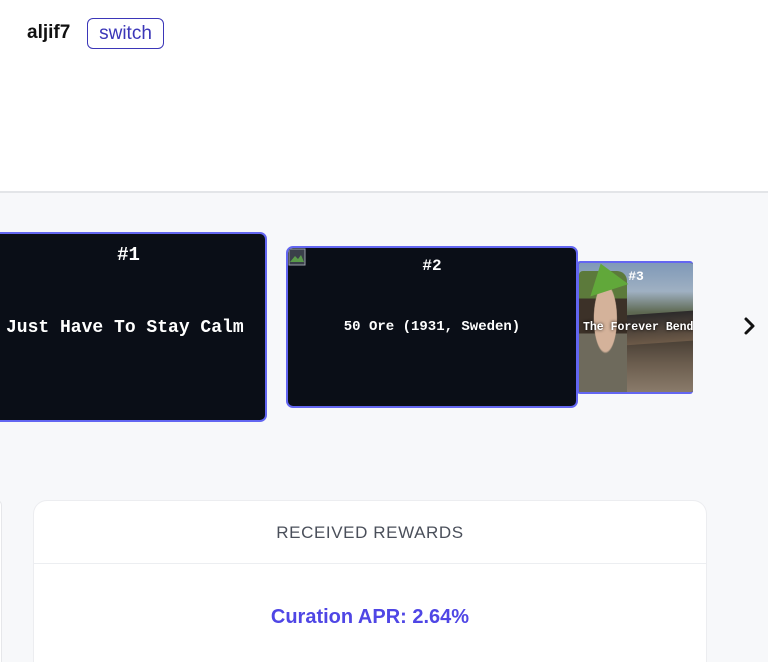  What do you see at coordinates (125, 33) in the screenshot?
I see `switch-button: switch` at bounding box center [125, 33].